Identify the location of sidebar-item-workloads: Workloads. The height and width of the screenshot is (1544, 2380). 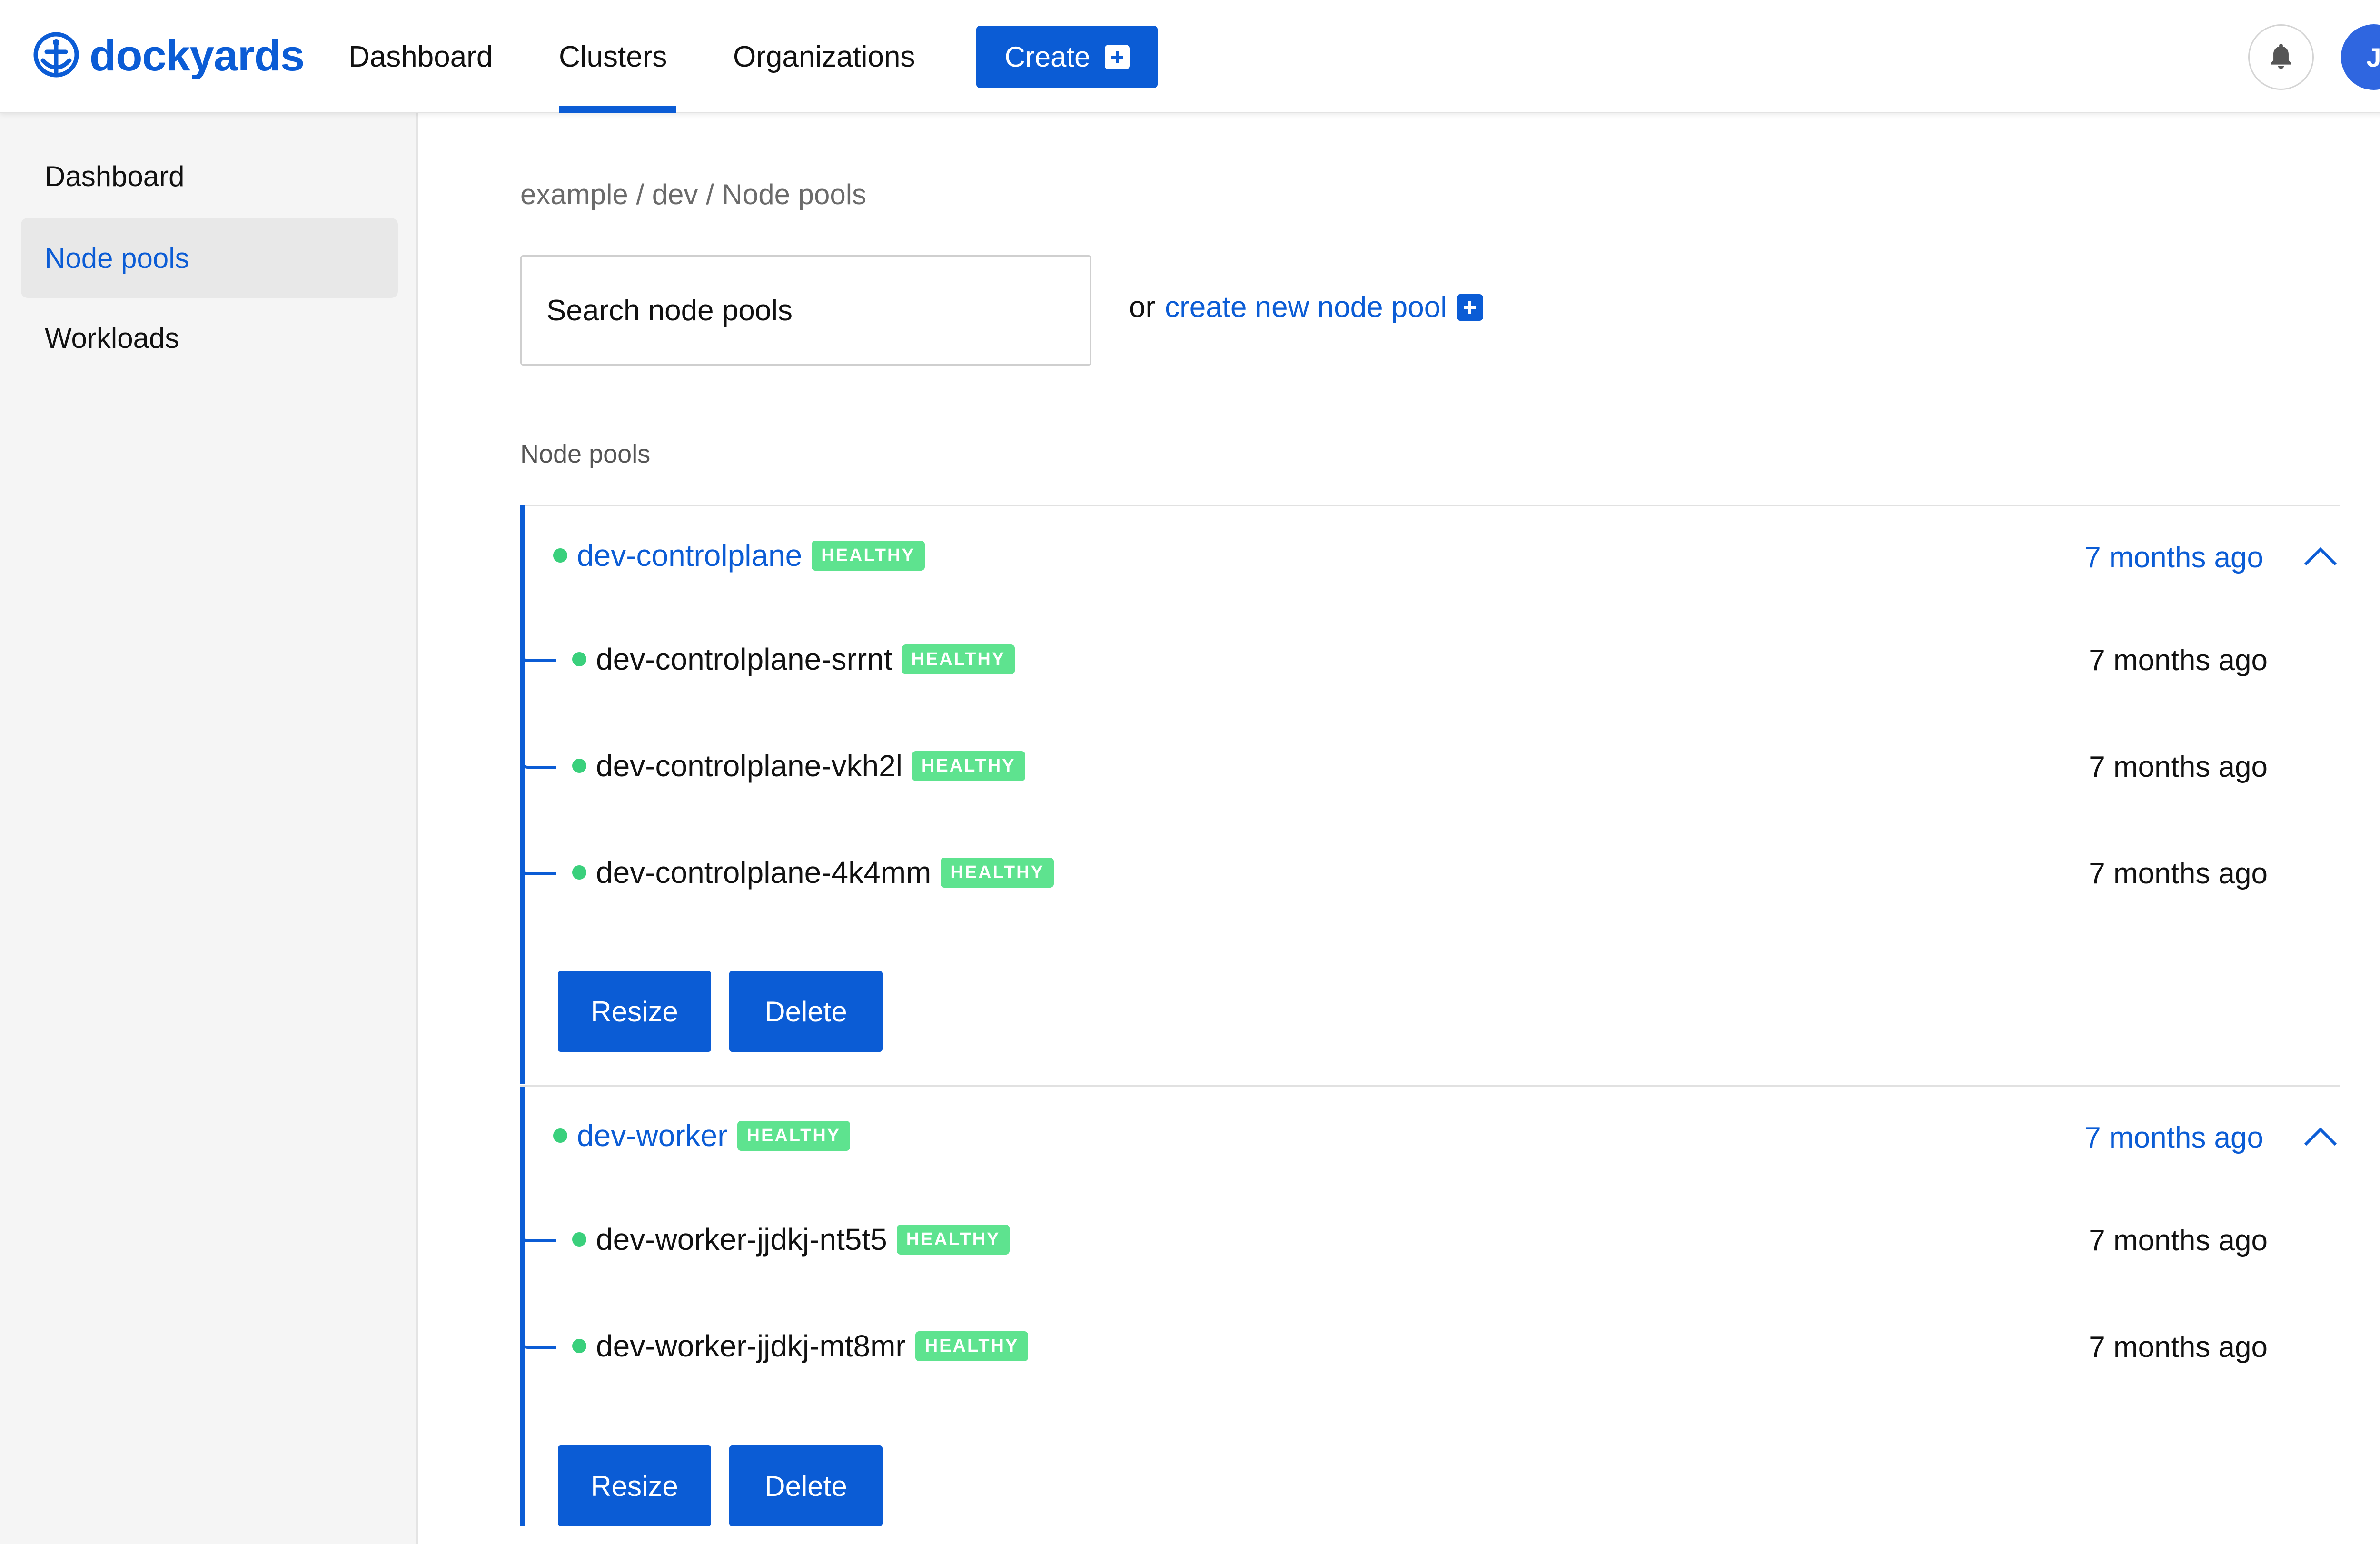
(209, 338).